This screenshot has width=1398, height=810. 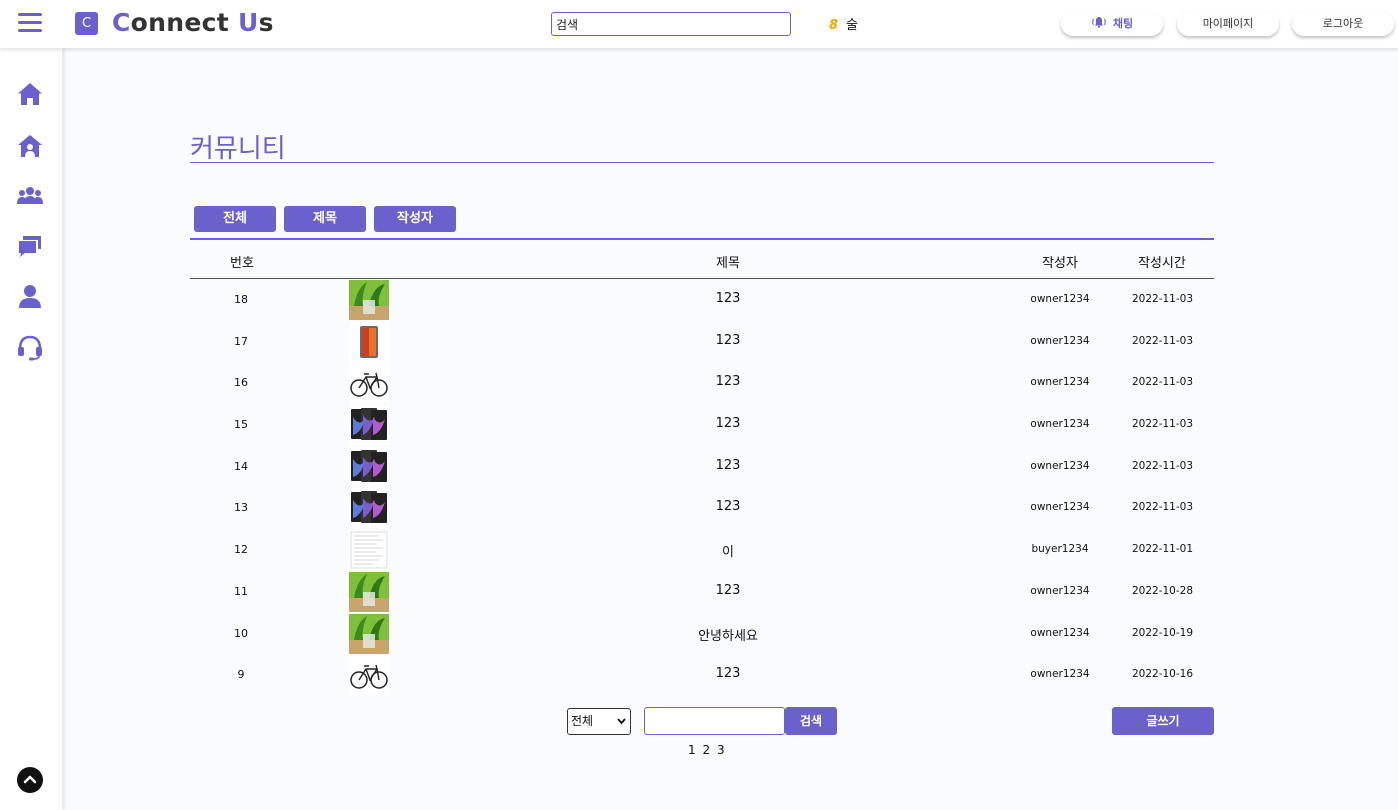 I want to click on row-number: 18, so click(x=241, y=299).